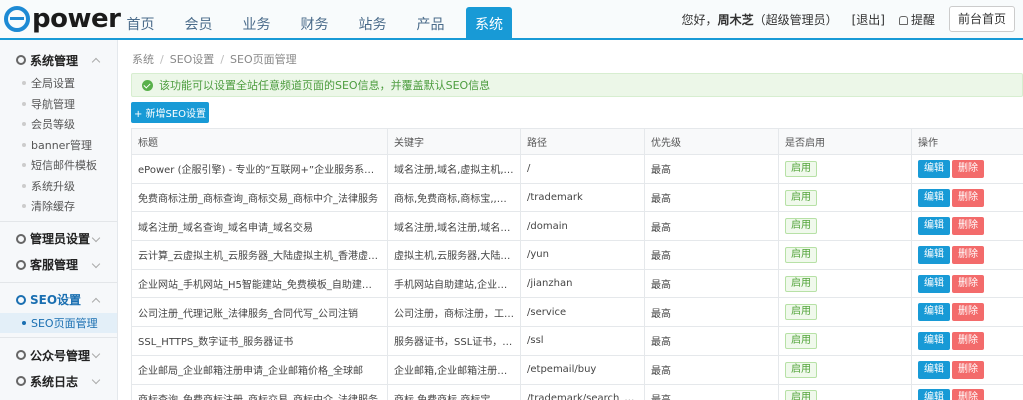  Describe the element at coordinates (259, 391) in the screenshot. I see `cell-title: 商标查询_免费商标注册_商标交易_商标中介_法律服务` at that location.